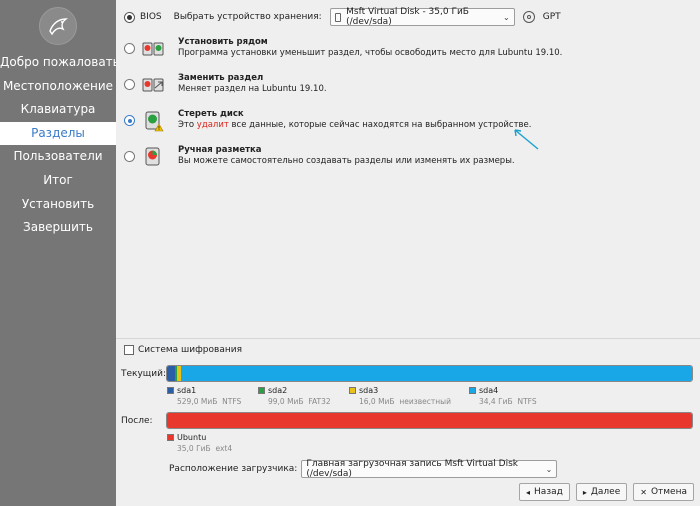  What do you see at coordinates (369, 390) in the screenshot?
I see `legend-name: sda3` at bounding box center [369, 390].